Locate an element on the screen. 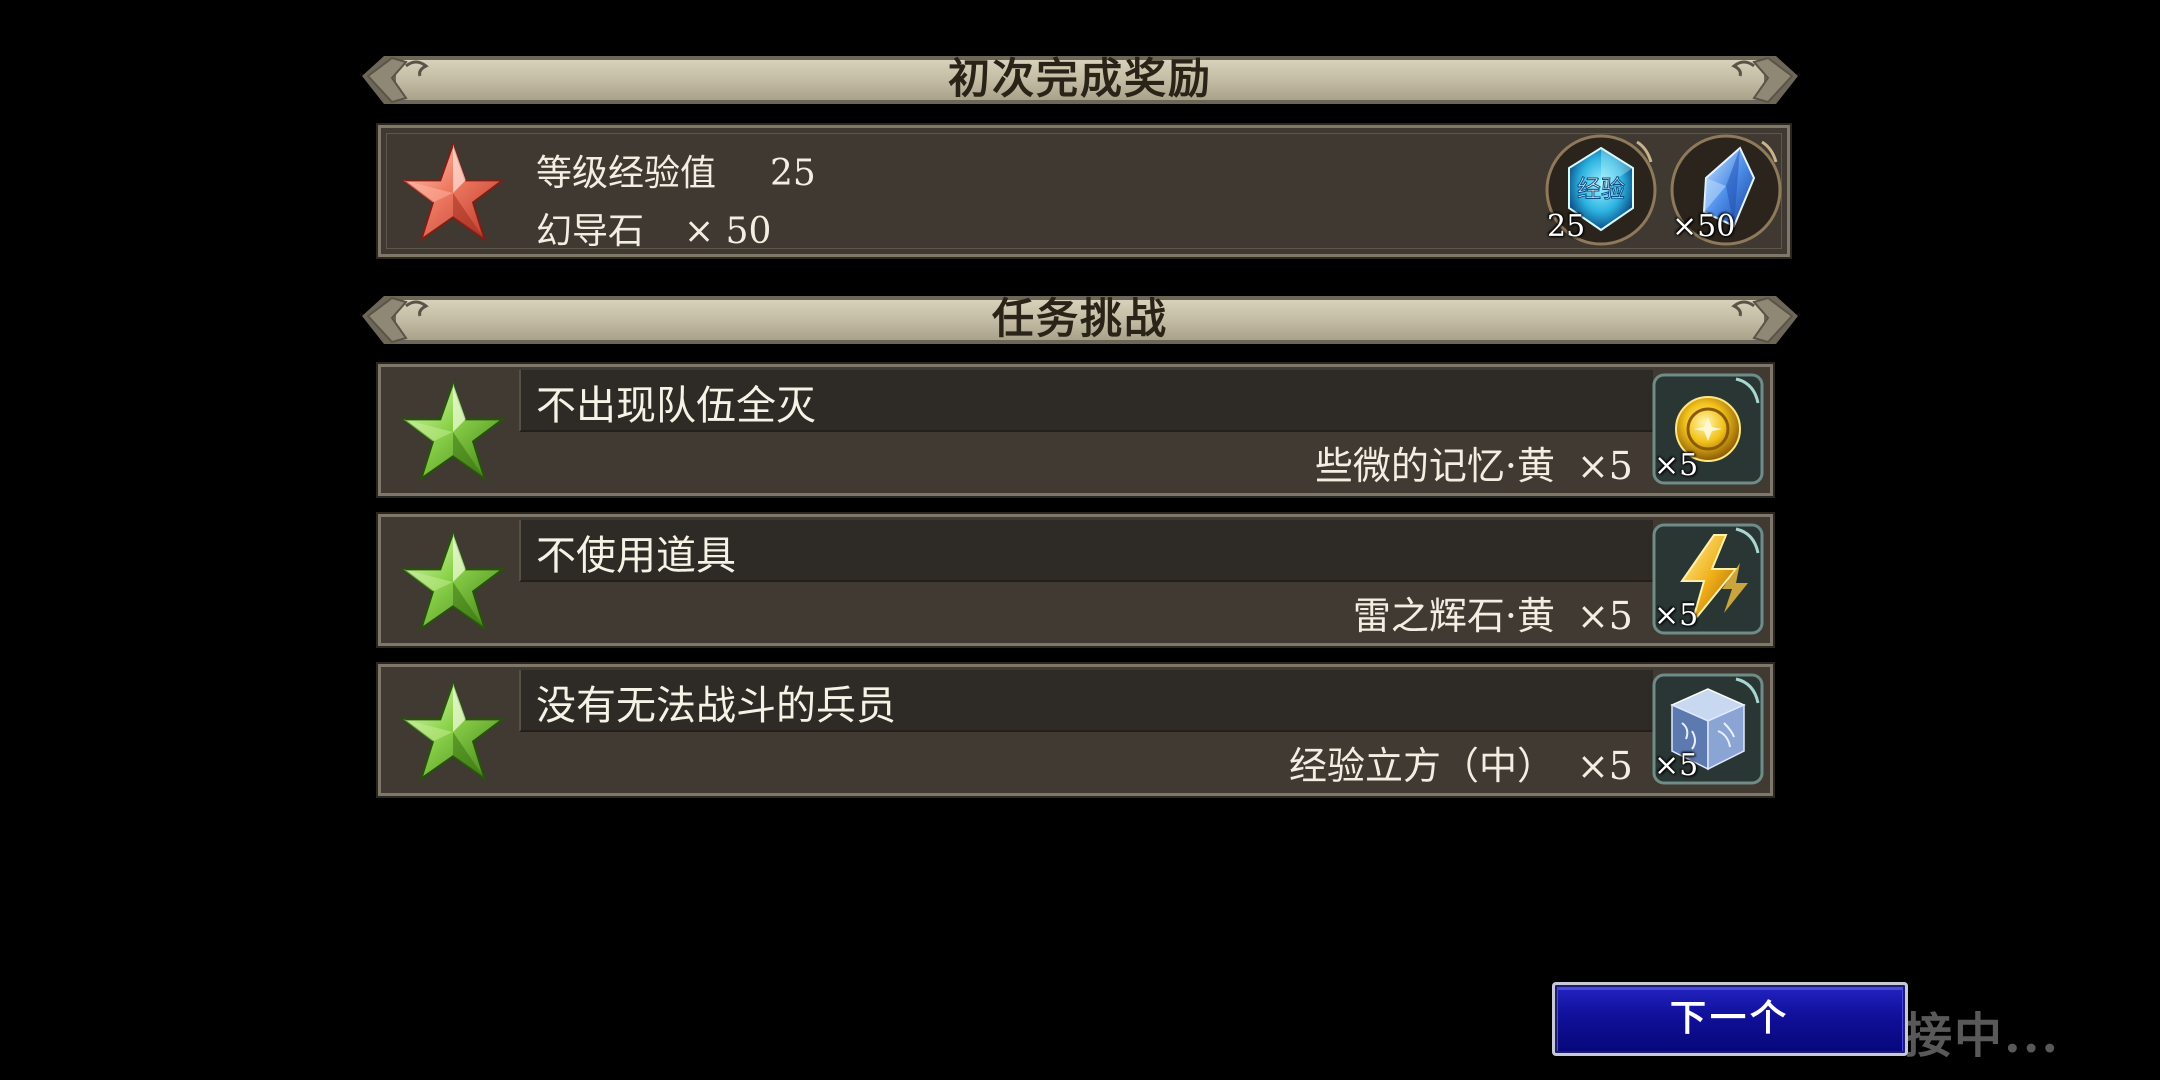 The image size is (2160, 1080). exp-crystal-icon: 经验 25 is located at coordinates (1601, 190).